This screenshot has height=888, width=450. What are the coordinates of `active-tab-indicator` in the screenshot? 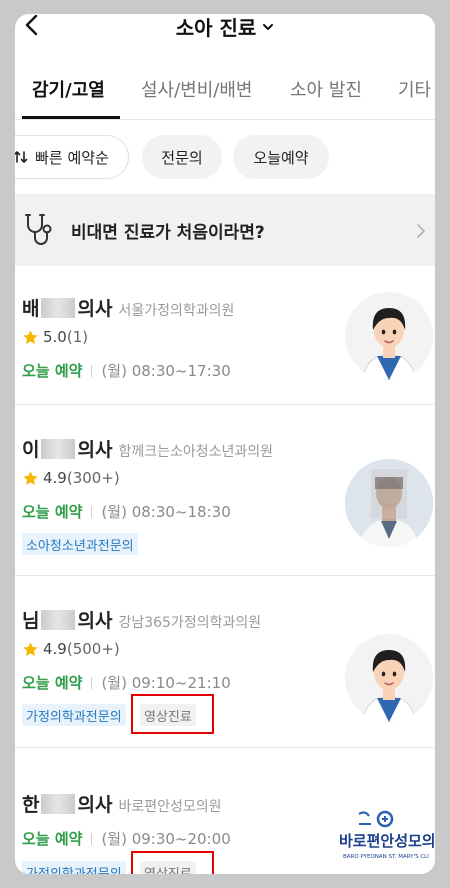 It's located at (71, 117).